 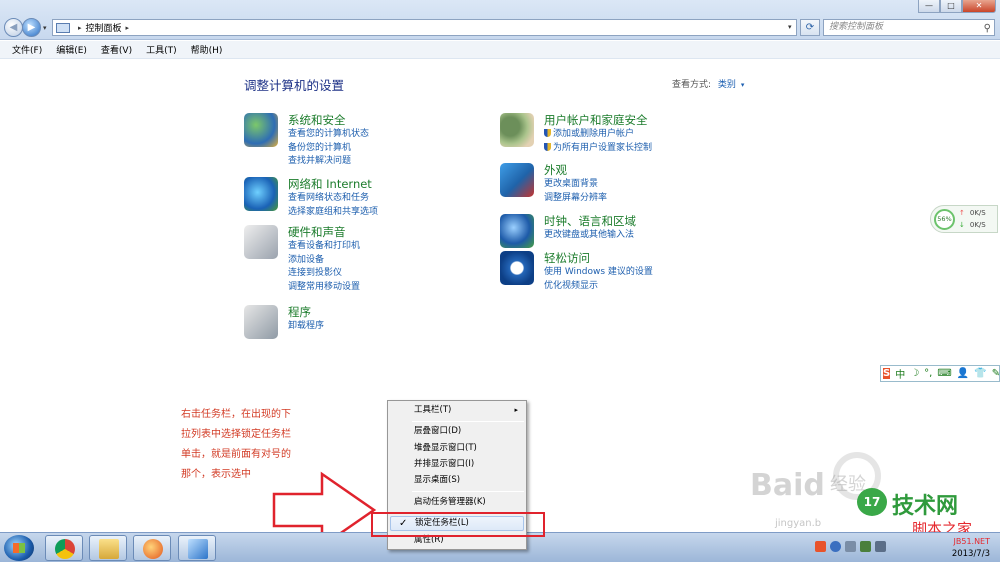 I want to click on category-title: 硬件和声音, so click(x=398, y=232).